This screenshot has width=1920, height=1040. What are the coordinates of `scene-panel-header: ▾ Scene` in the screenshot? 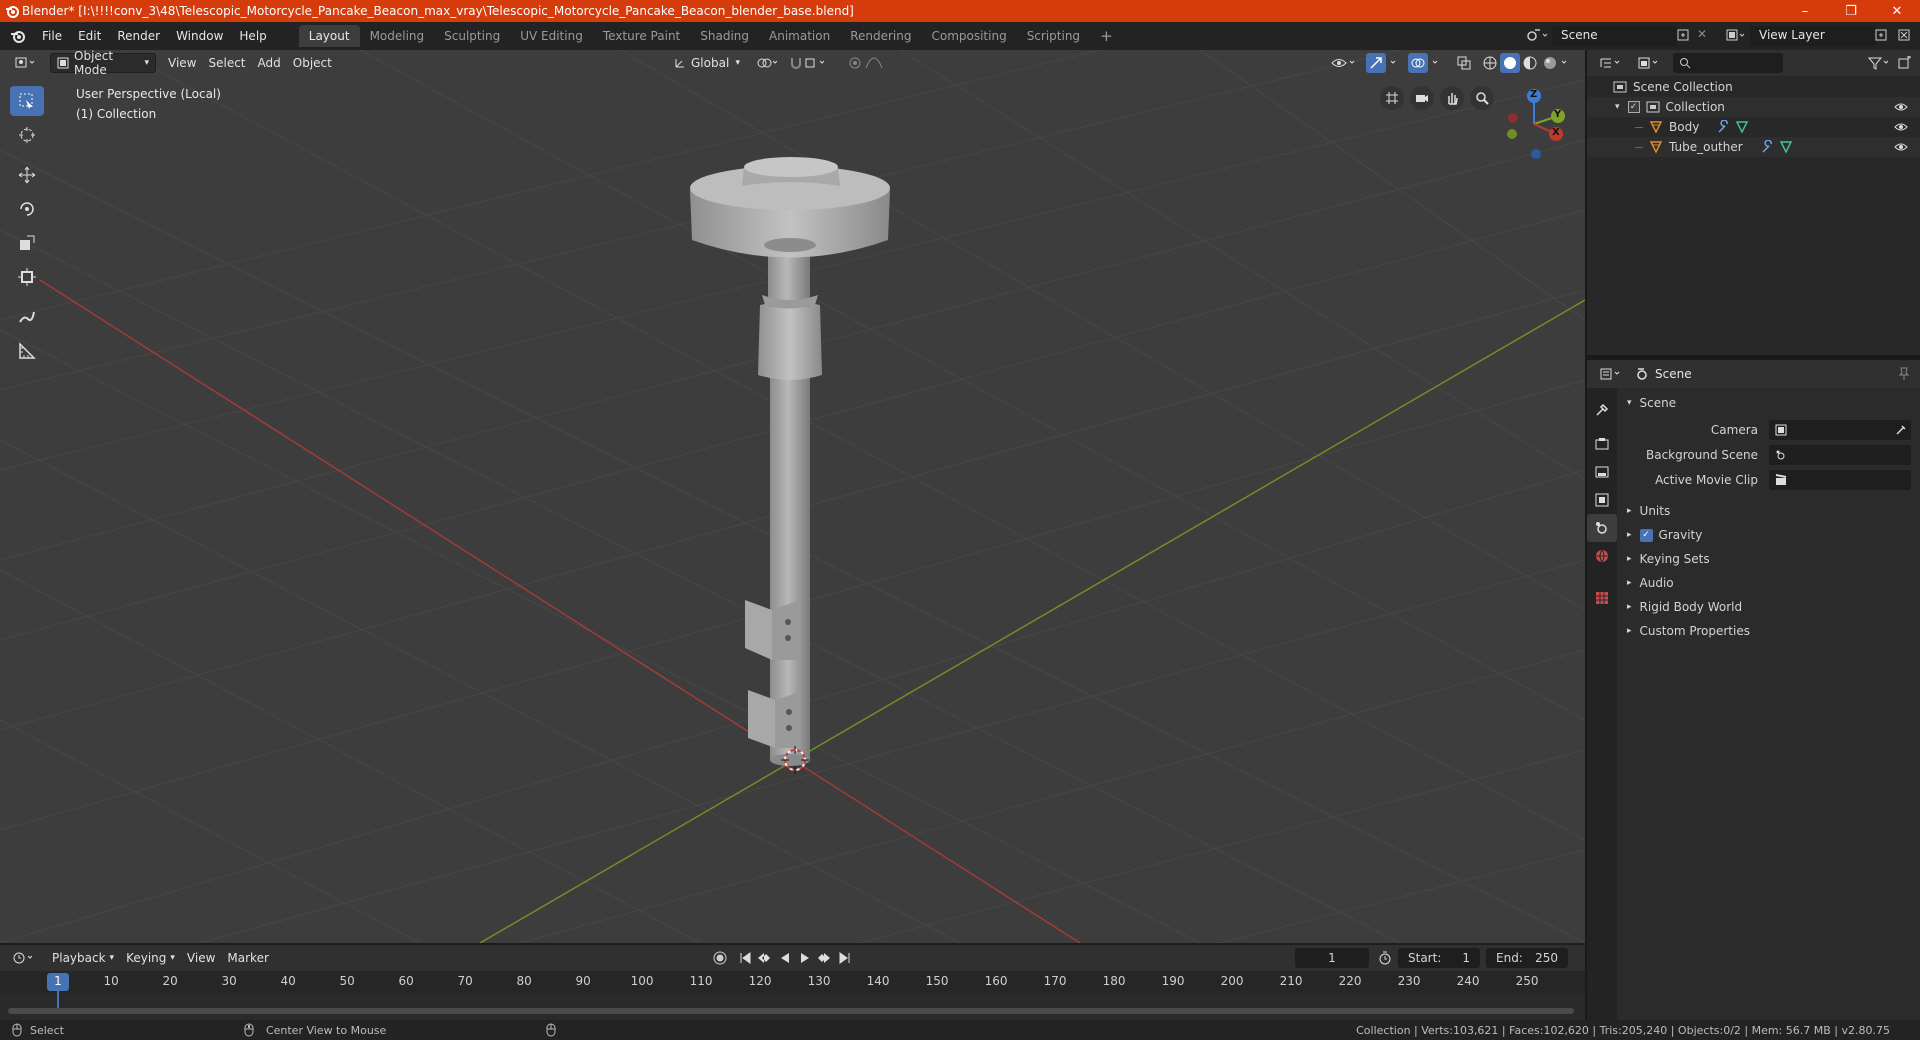 It's located at (1768, 403).